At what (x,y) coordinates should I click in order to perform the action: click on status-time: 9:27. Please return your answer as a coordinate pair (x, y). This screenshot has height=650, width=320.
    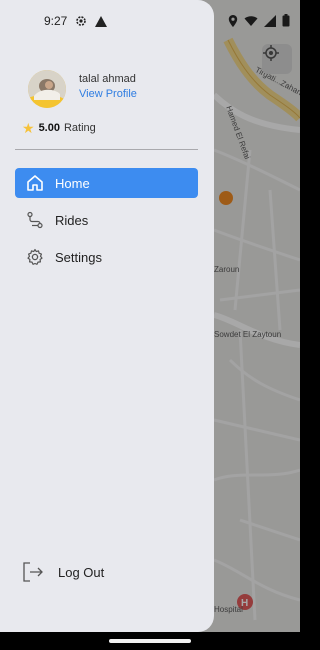
    Looking at the image, I should click on (56, 21).